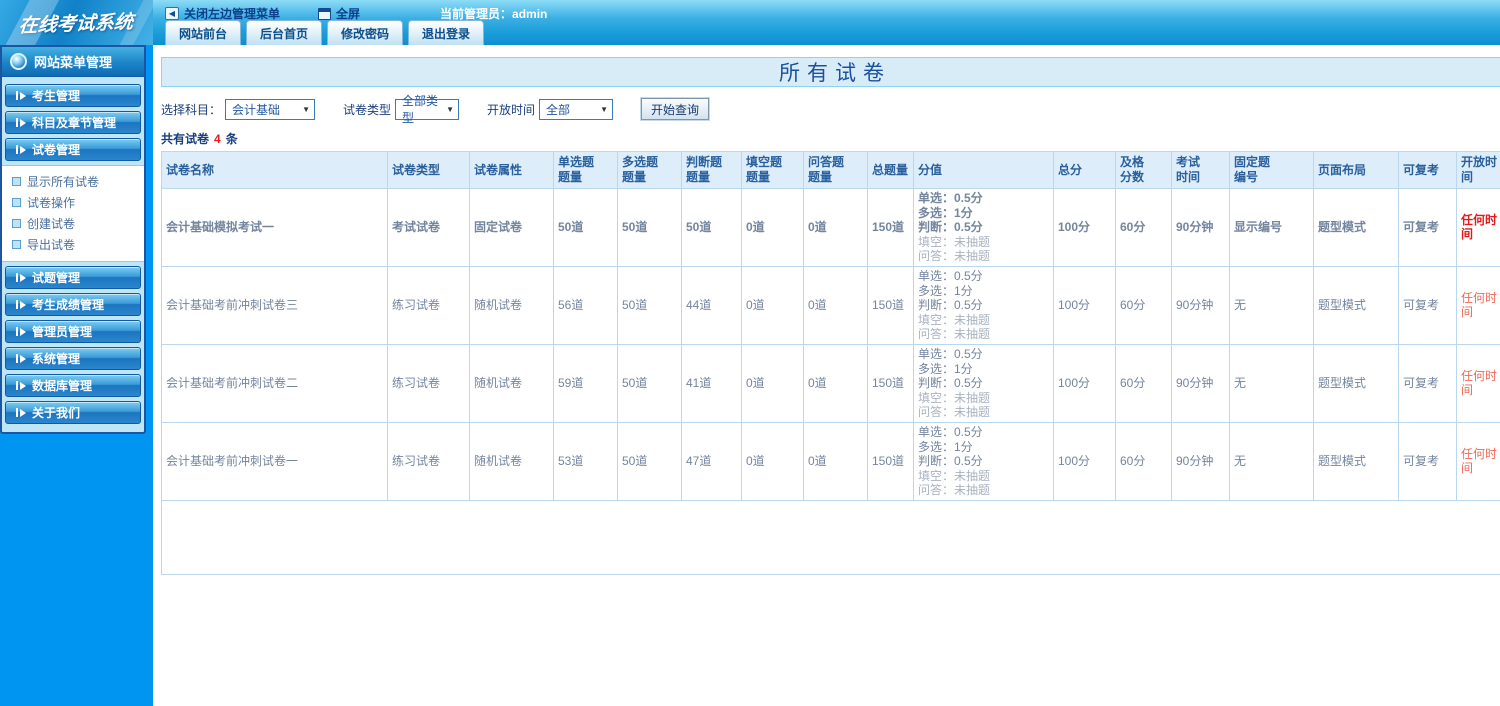  Describe the element at coordinates (890, 383) in the screenshot. I see `cell-total-count: 150道` at that location.